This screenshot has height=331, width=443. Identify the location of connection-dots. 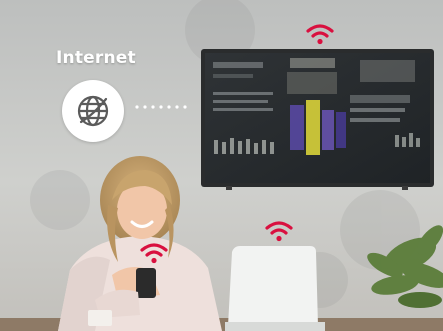
(161, 107).